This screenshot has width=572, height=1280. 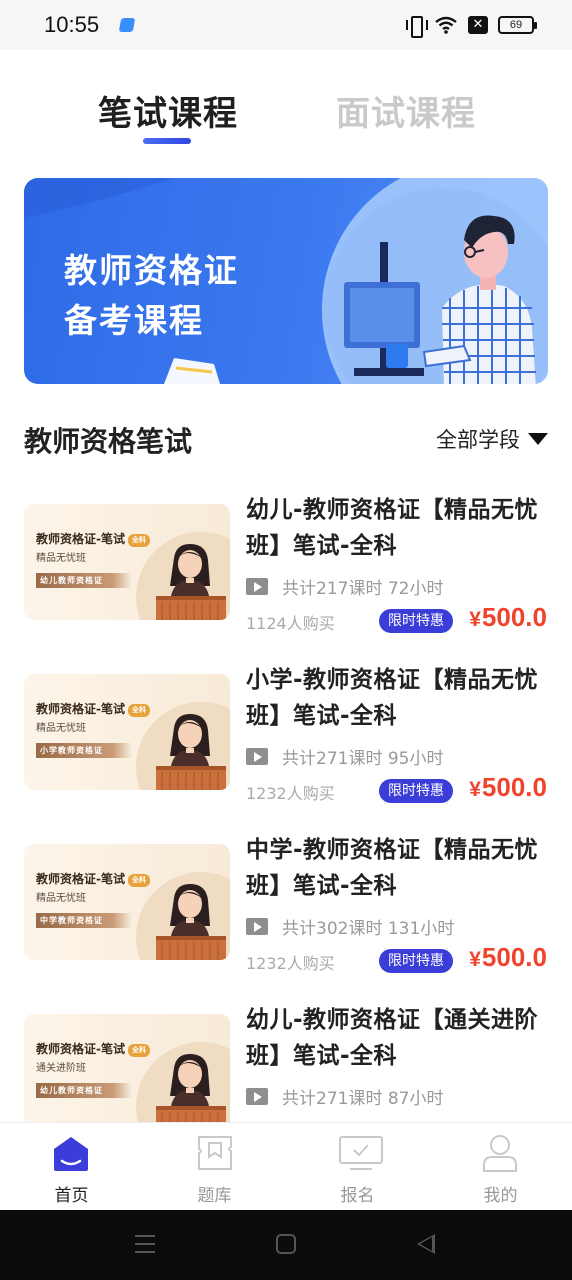 I want to click on course-title: 幼儿-教师资格证【通关进阶班】笔试-全科, so click(x=398, y=1038).